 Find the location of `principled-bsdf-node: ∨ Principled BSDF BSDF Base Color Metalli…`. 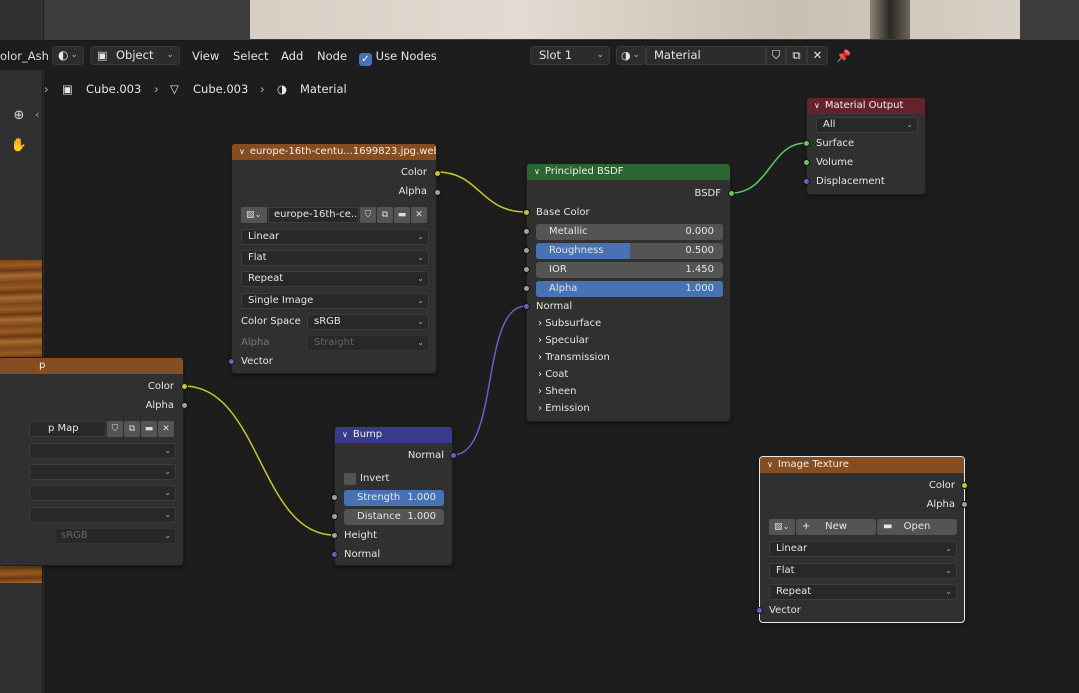

principled-bsdf-node: ∨ Principled BSDF BSDF Base Color Metalli… is located at coordinates (629, 292).